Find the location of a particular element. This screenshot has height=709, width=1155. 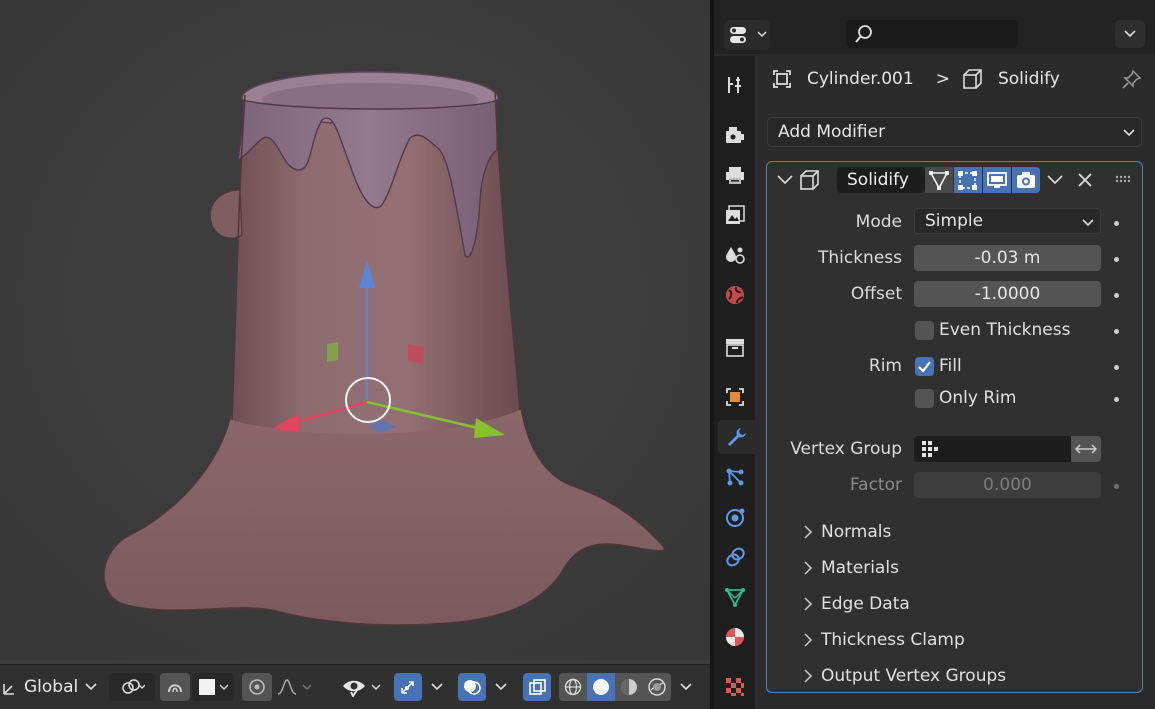

physics-icon is located at coordinates (735, 517).